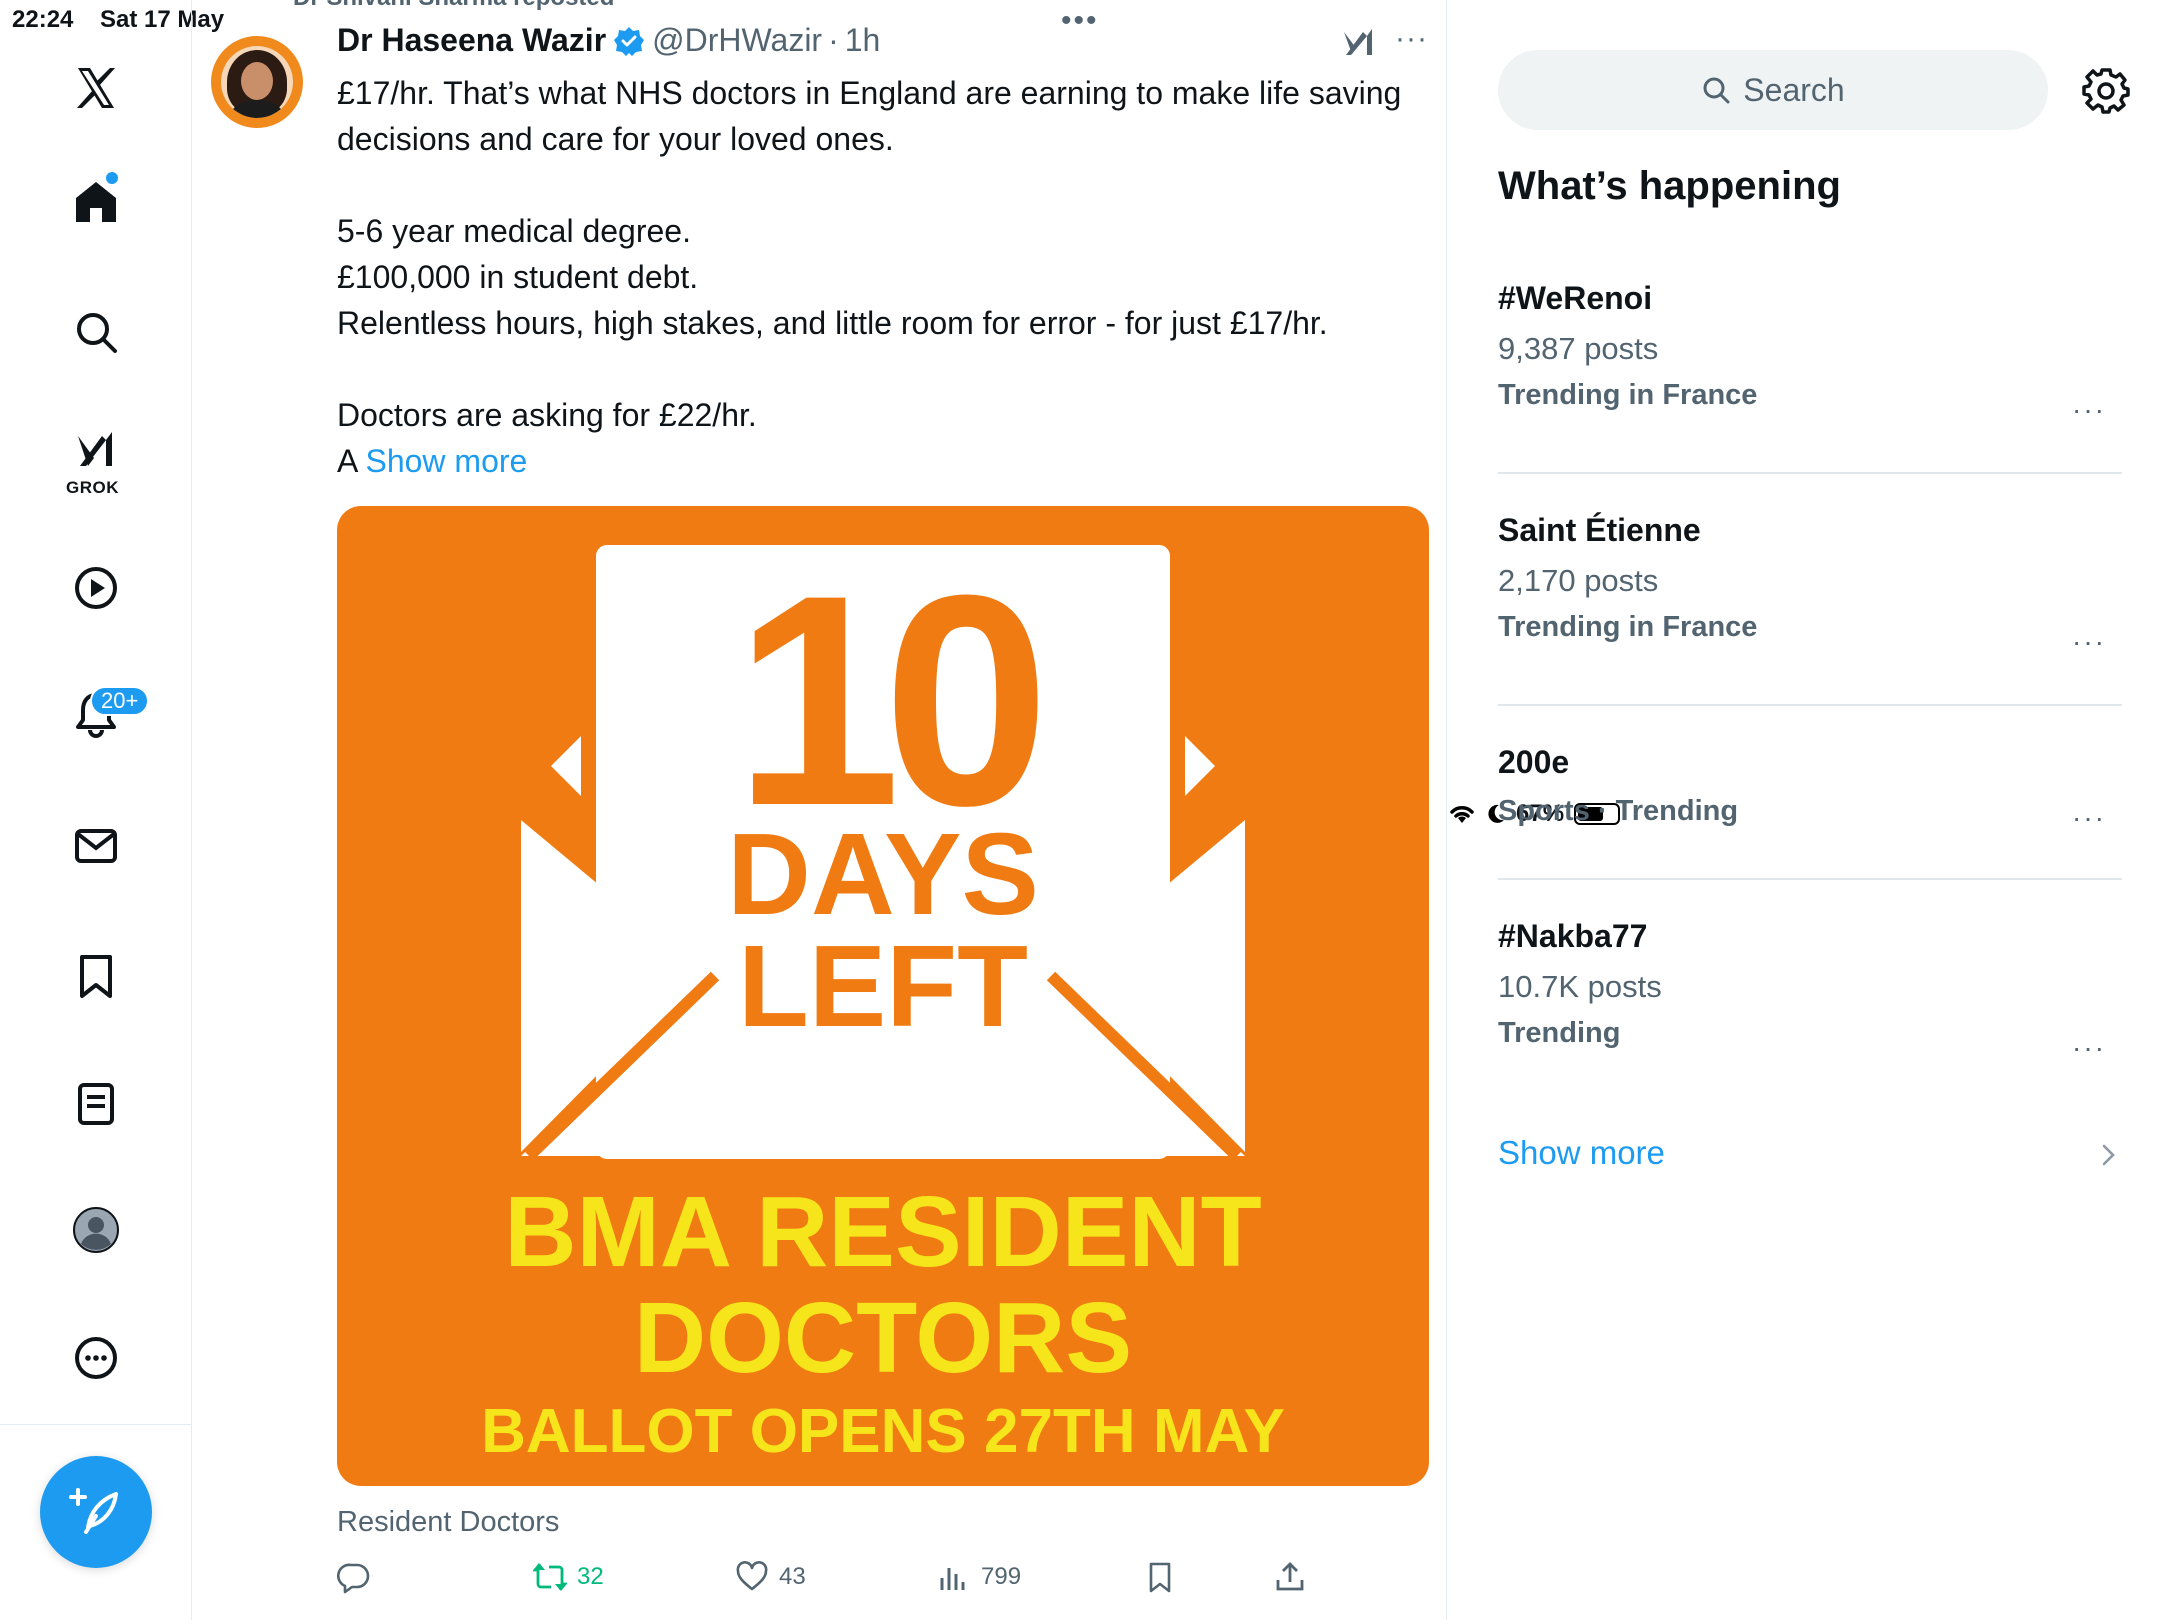 The height and width of the screenshot is (1624, 2160). What do you see at coordinates (448, 1522) in the screenshot?
I see `media-caption: Resident Doctors` at bounding box center [448, 1522].